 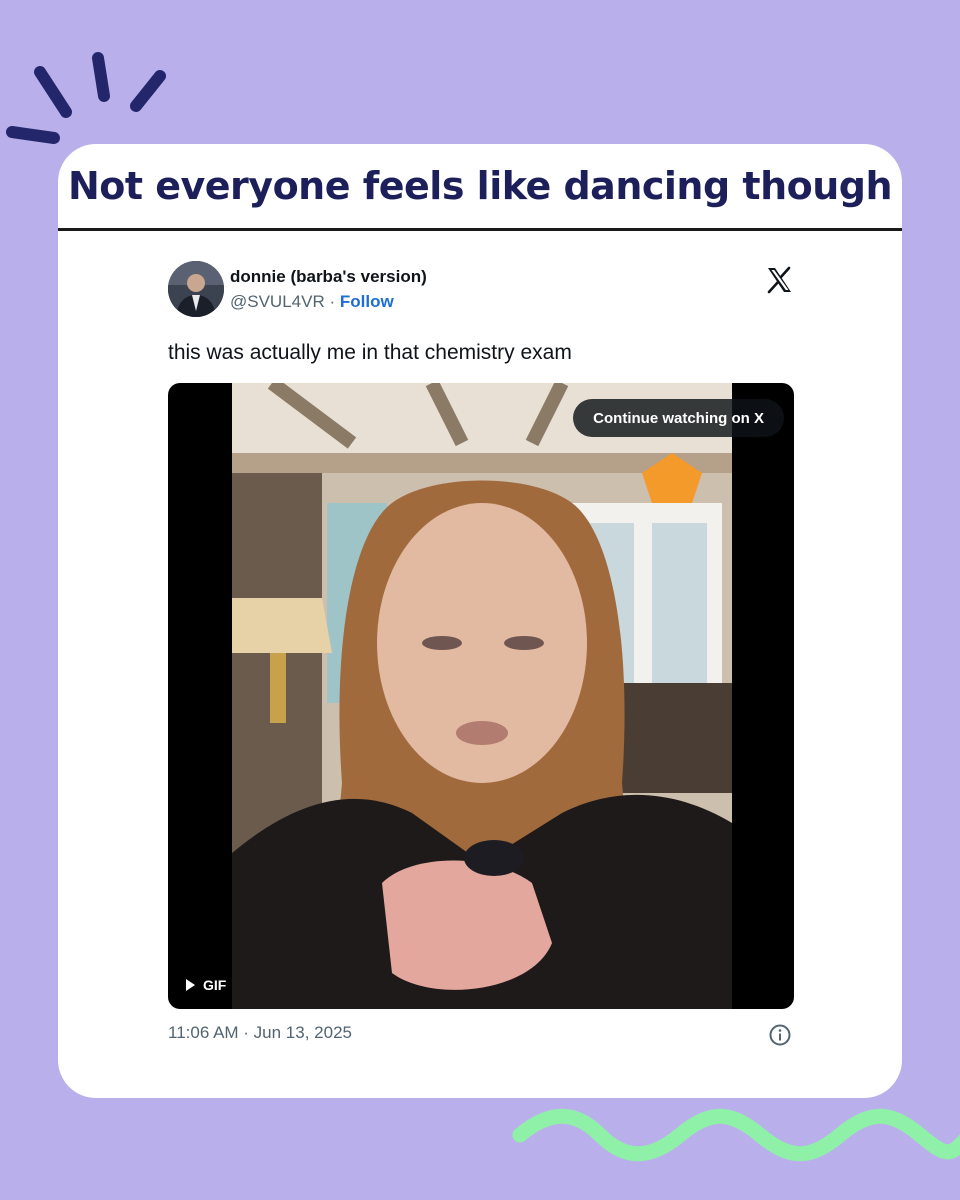 What do you see at coordinates (260, 1032) in the screenshot?
I see `tweet-timestamp: 11:06 AM · Jun 13, 2025` at bounding box center [260, 1032].